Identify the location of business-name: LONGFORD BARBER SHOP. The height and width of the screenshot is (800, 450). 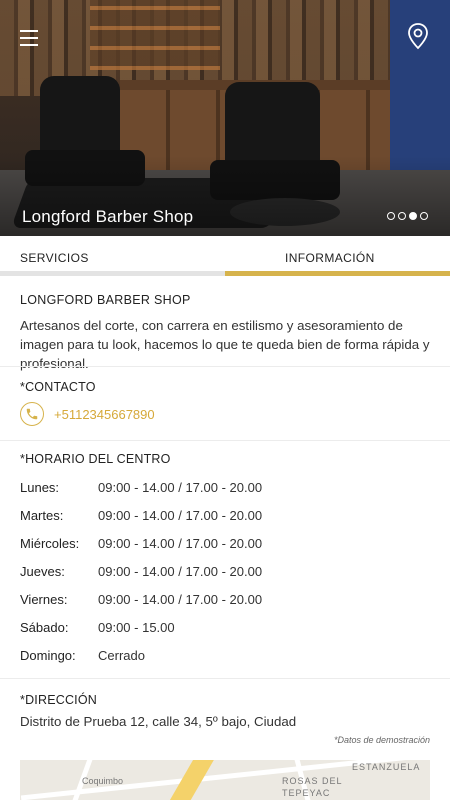
(105, 300).